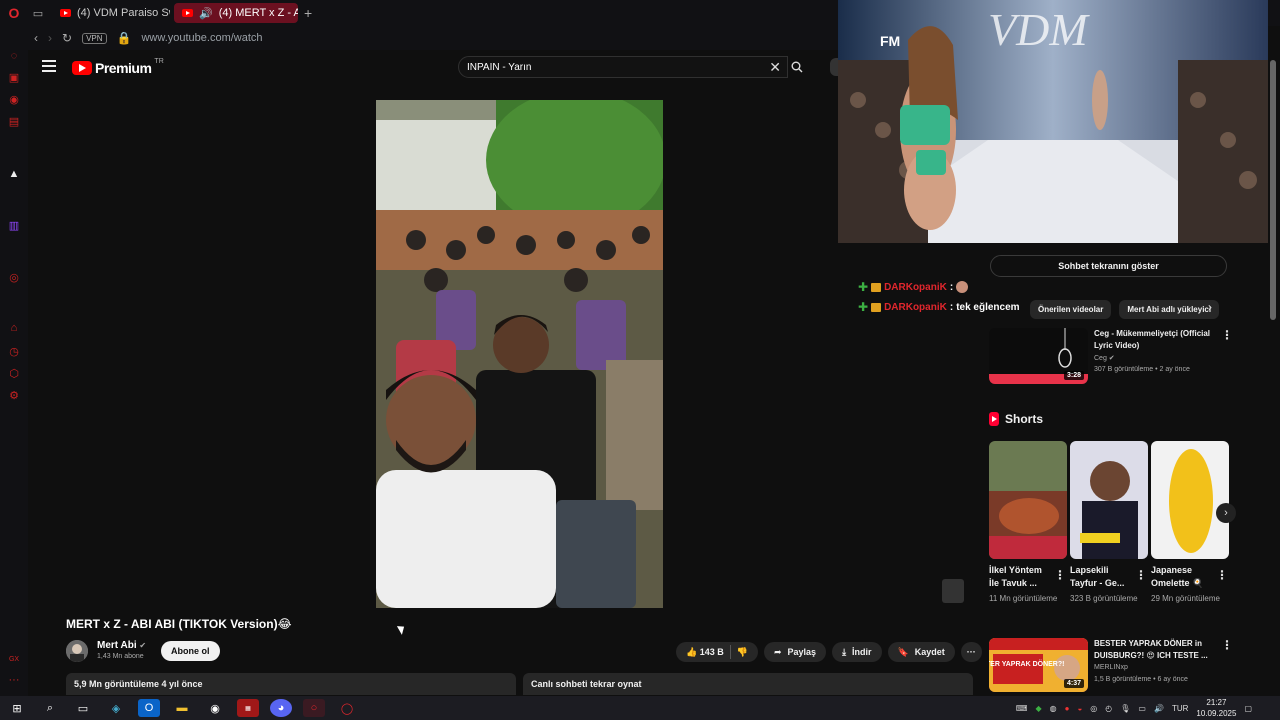 Image resolution: width=1280 pixels, height=720 pixels. What do you see at coordinates (994, 419) in the screenshot?
I see `shorts-icon` at bounding box center [994, 419].